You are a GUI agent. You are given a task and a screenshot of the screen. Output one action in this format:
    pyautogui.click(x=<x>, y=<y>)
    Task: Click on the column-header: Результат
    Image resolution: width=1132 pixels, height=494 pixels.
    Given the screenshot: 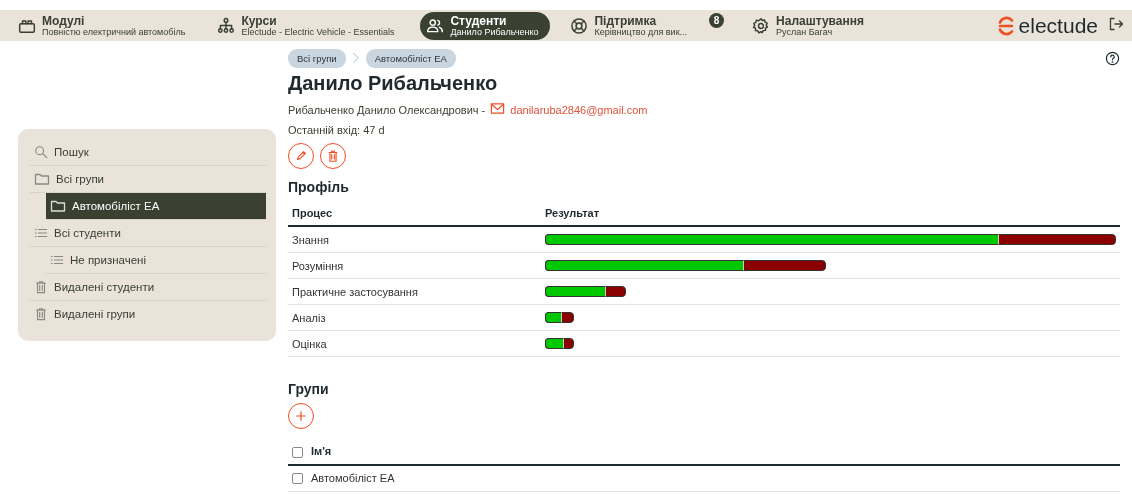 What is the action you would take?
    pyautogui.click(x=830, y=213)
    